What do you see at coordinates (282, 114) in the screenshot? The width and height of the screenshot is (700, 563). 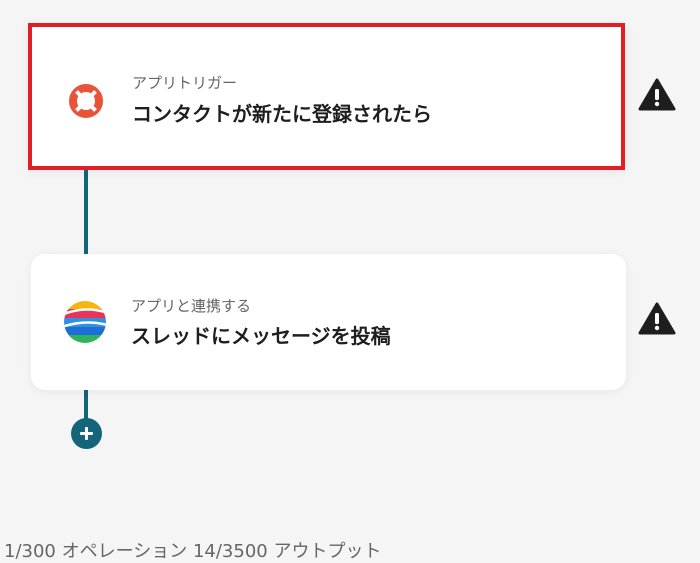 I see `step-title: コンタクトが新たに登録されたら` at bounding box center [282, 114].